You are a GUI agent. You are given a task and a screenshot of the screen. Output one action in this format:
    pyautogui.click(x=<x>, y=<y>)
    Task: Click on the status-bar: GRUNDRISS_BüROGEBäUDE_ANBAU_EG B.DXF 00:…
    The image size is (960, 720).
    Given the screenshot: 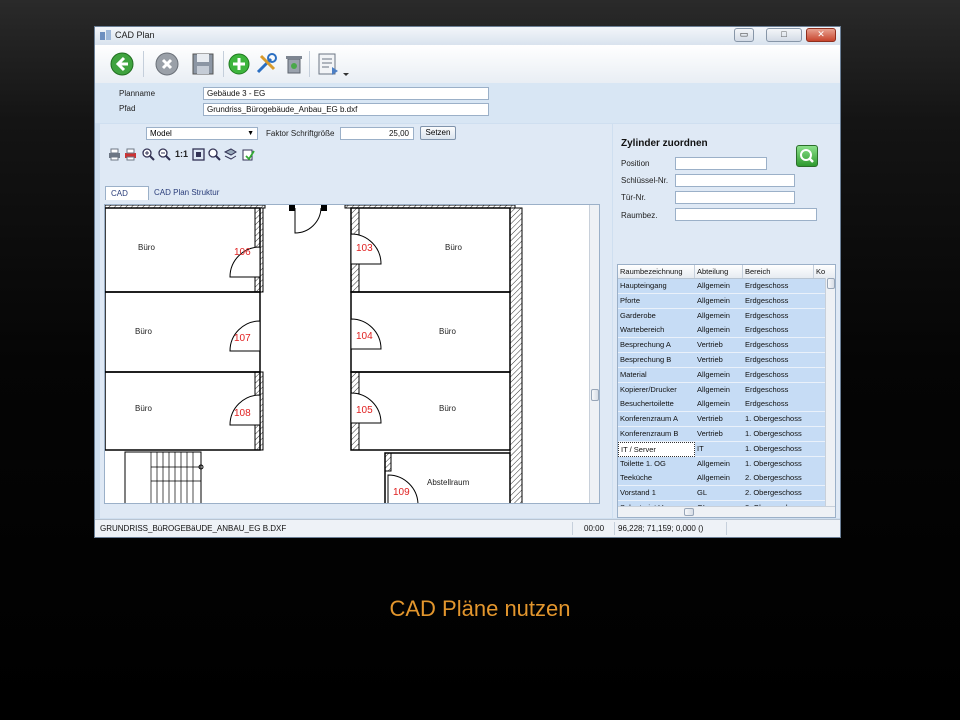 What is the action you would take?
    pyautogui.click(x=467, y=528)
    